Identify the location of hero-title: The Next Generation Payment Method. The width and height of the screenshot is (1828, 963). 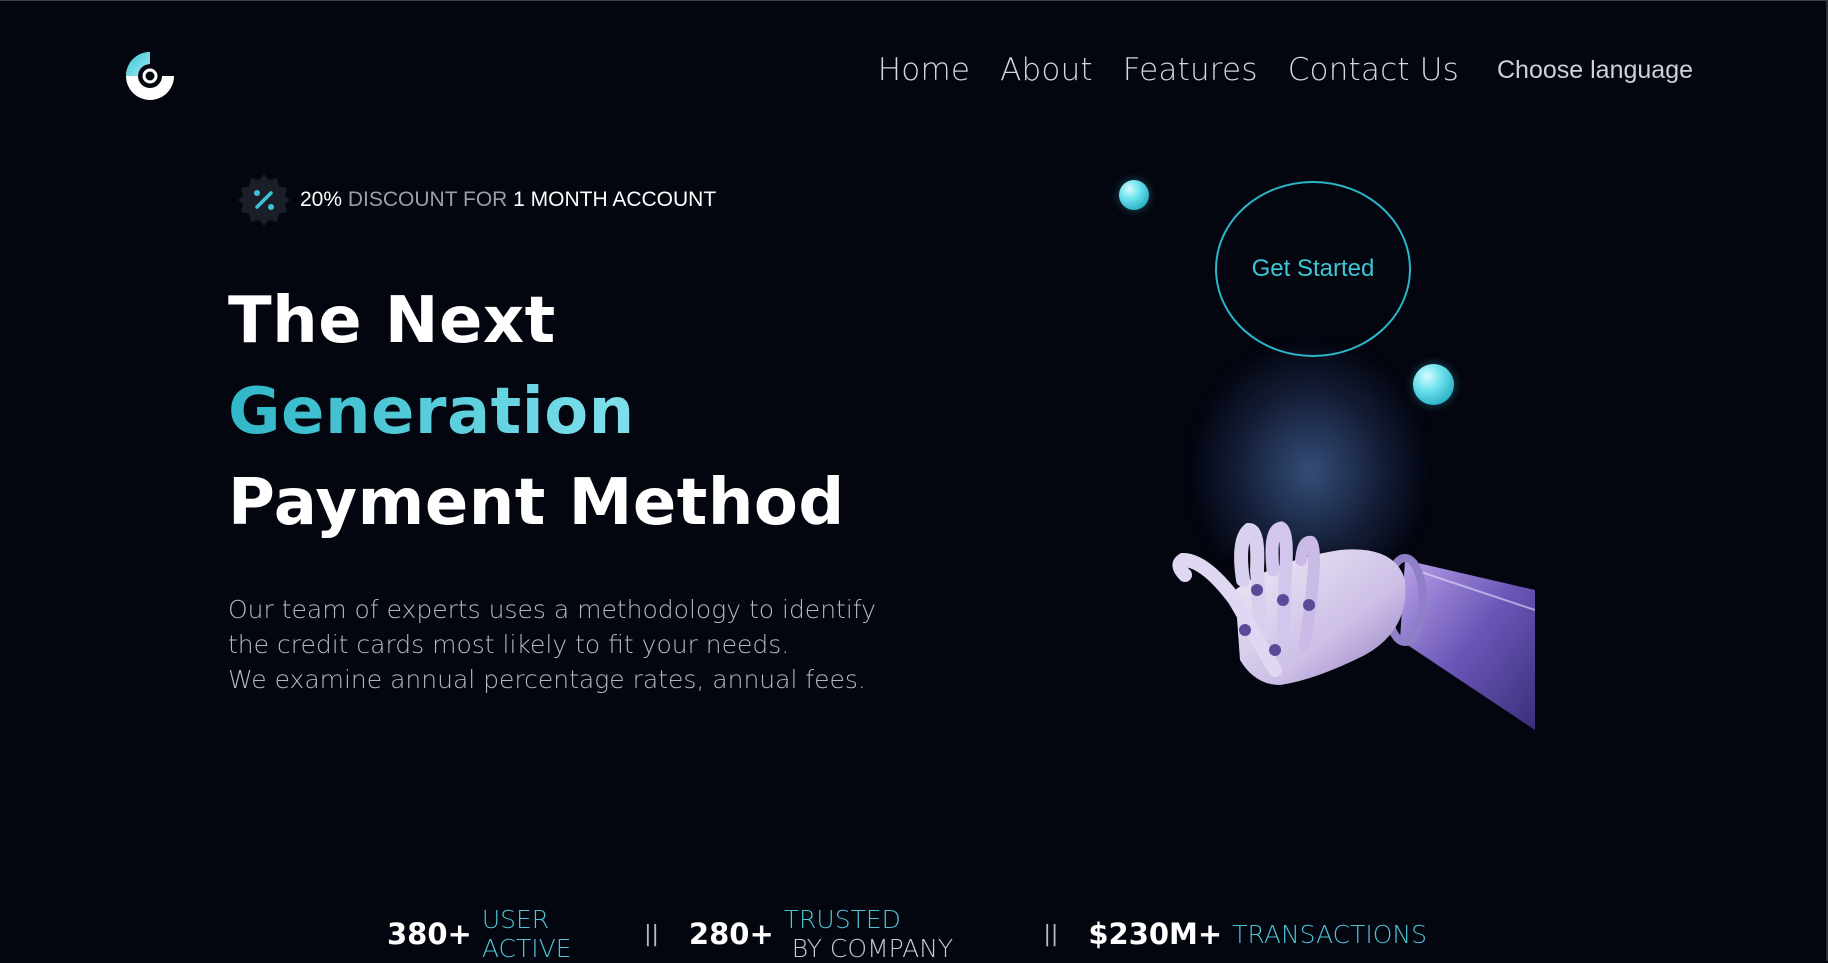
(536, 412).